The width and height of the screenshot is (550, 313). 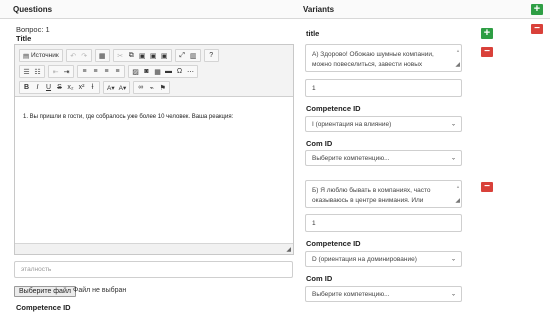 What do you see at coordinates (45, 291) in the screenshot?
I see `choose-file-button: Выберите файл` at bounding box center [45, 291].